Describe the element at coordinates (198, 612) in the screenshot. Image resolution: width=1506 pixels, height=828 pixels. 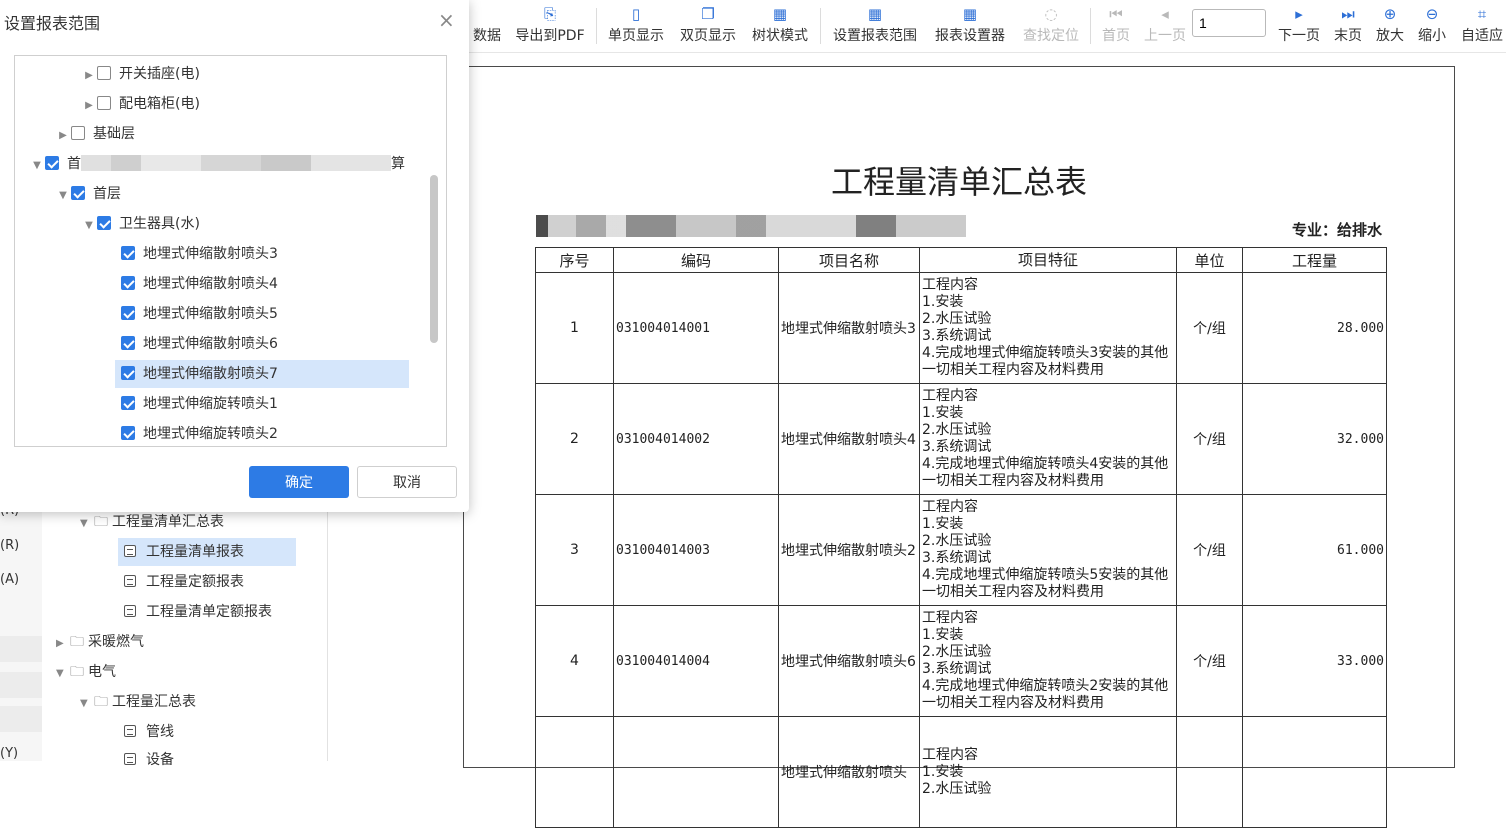
I see `tree-item-bill-quota-report: 工程量清单定额报表` at that location.